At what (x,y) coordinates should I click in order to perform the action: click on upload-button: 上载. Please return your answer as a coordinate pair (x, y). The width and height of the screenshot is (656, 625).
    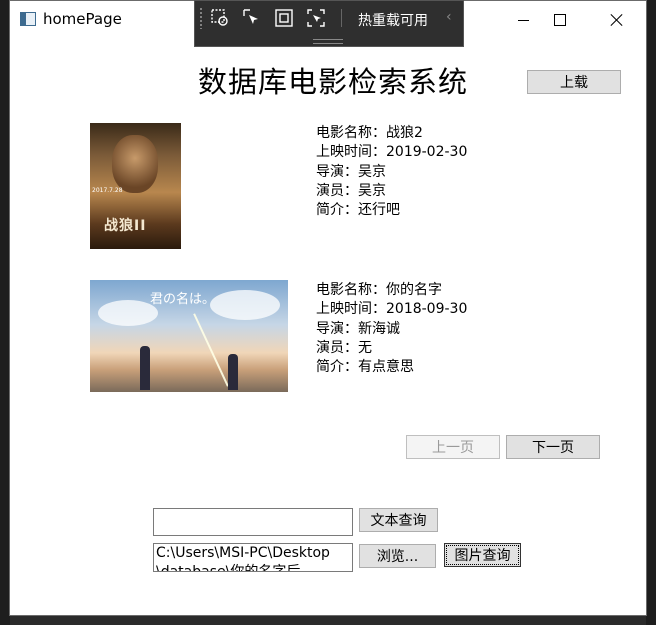
    Looking at the image, I should click on (574, 82).